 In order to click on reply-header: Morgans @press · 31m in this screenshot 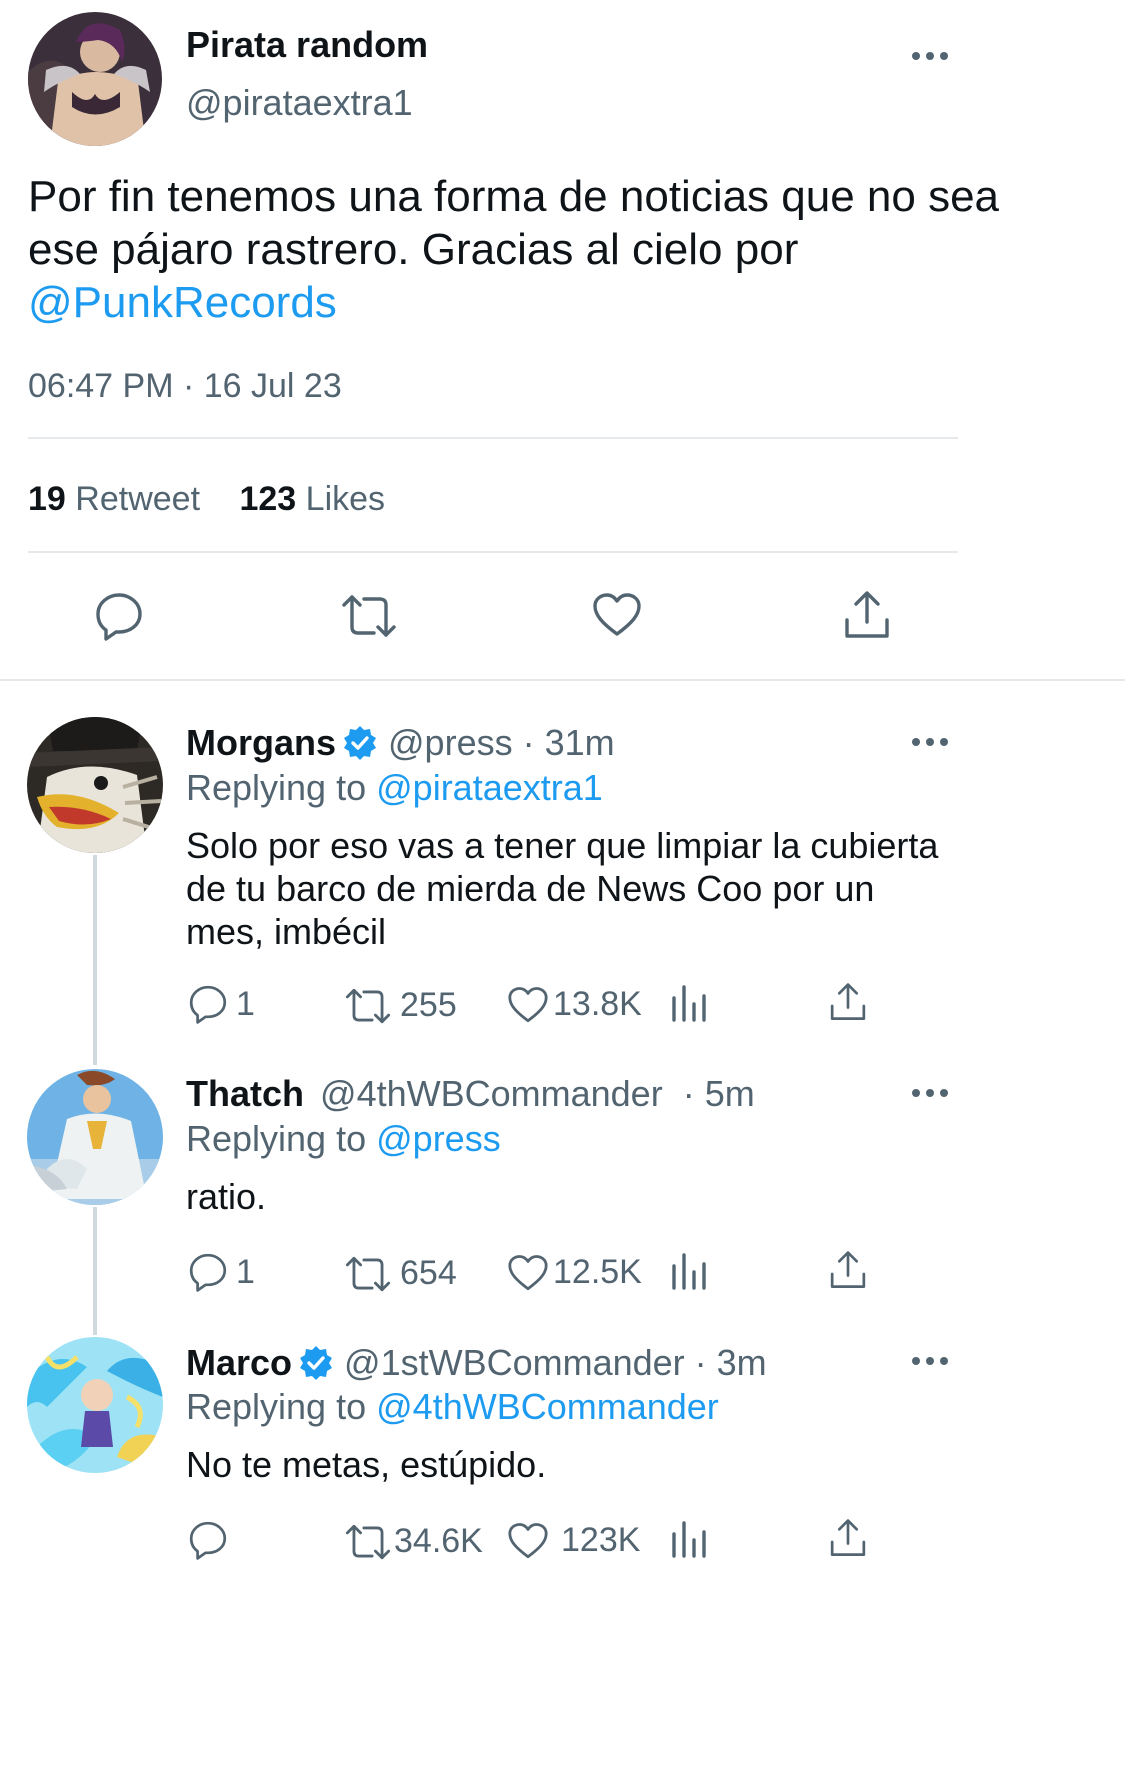, I will do `click(400, 743)`.